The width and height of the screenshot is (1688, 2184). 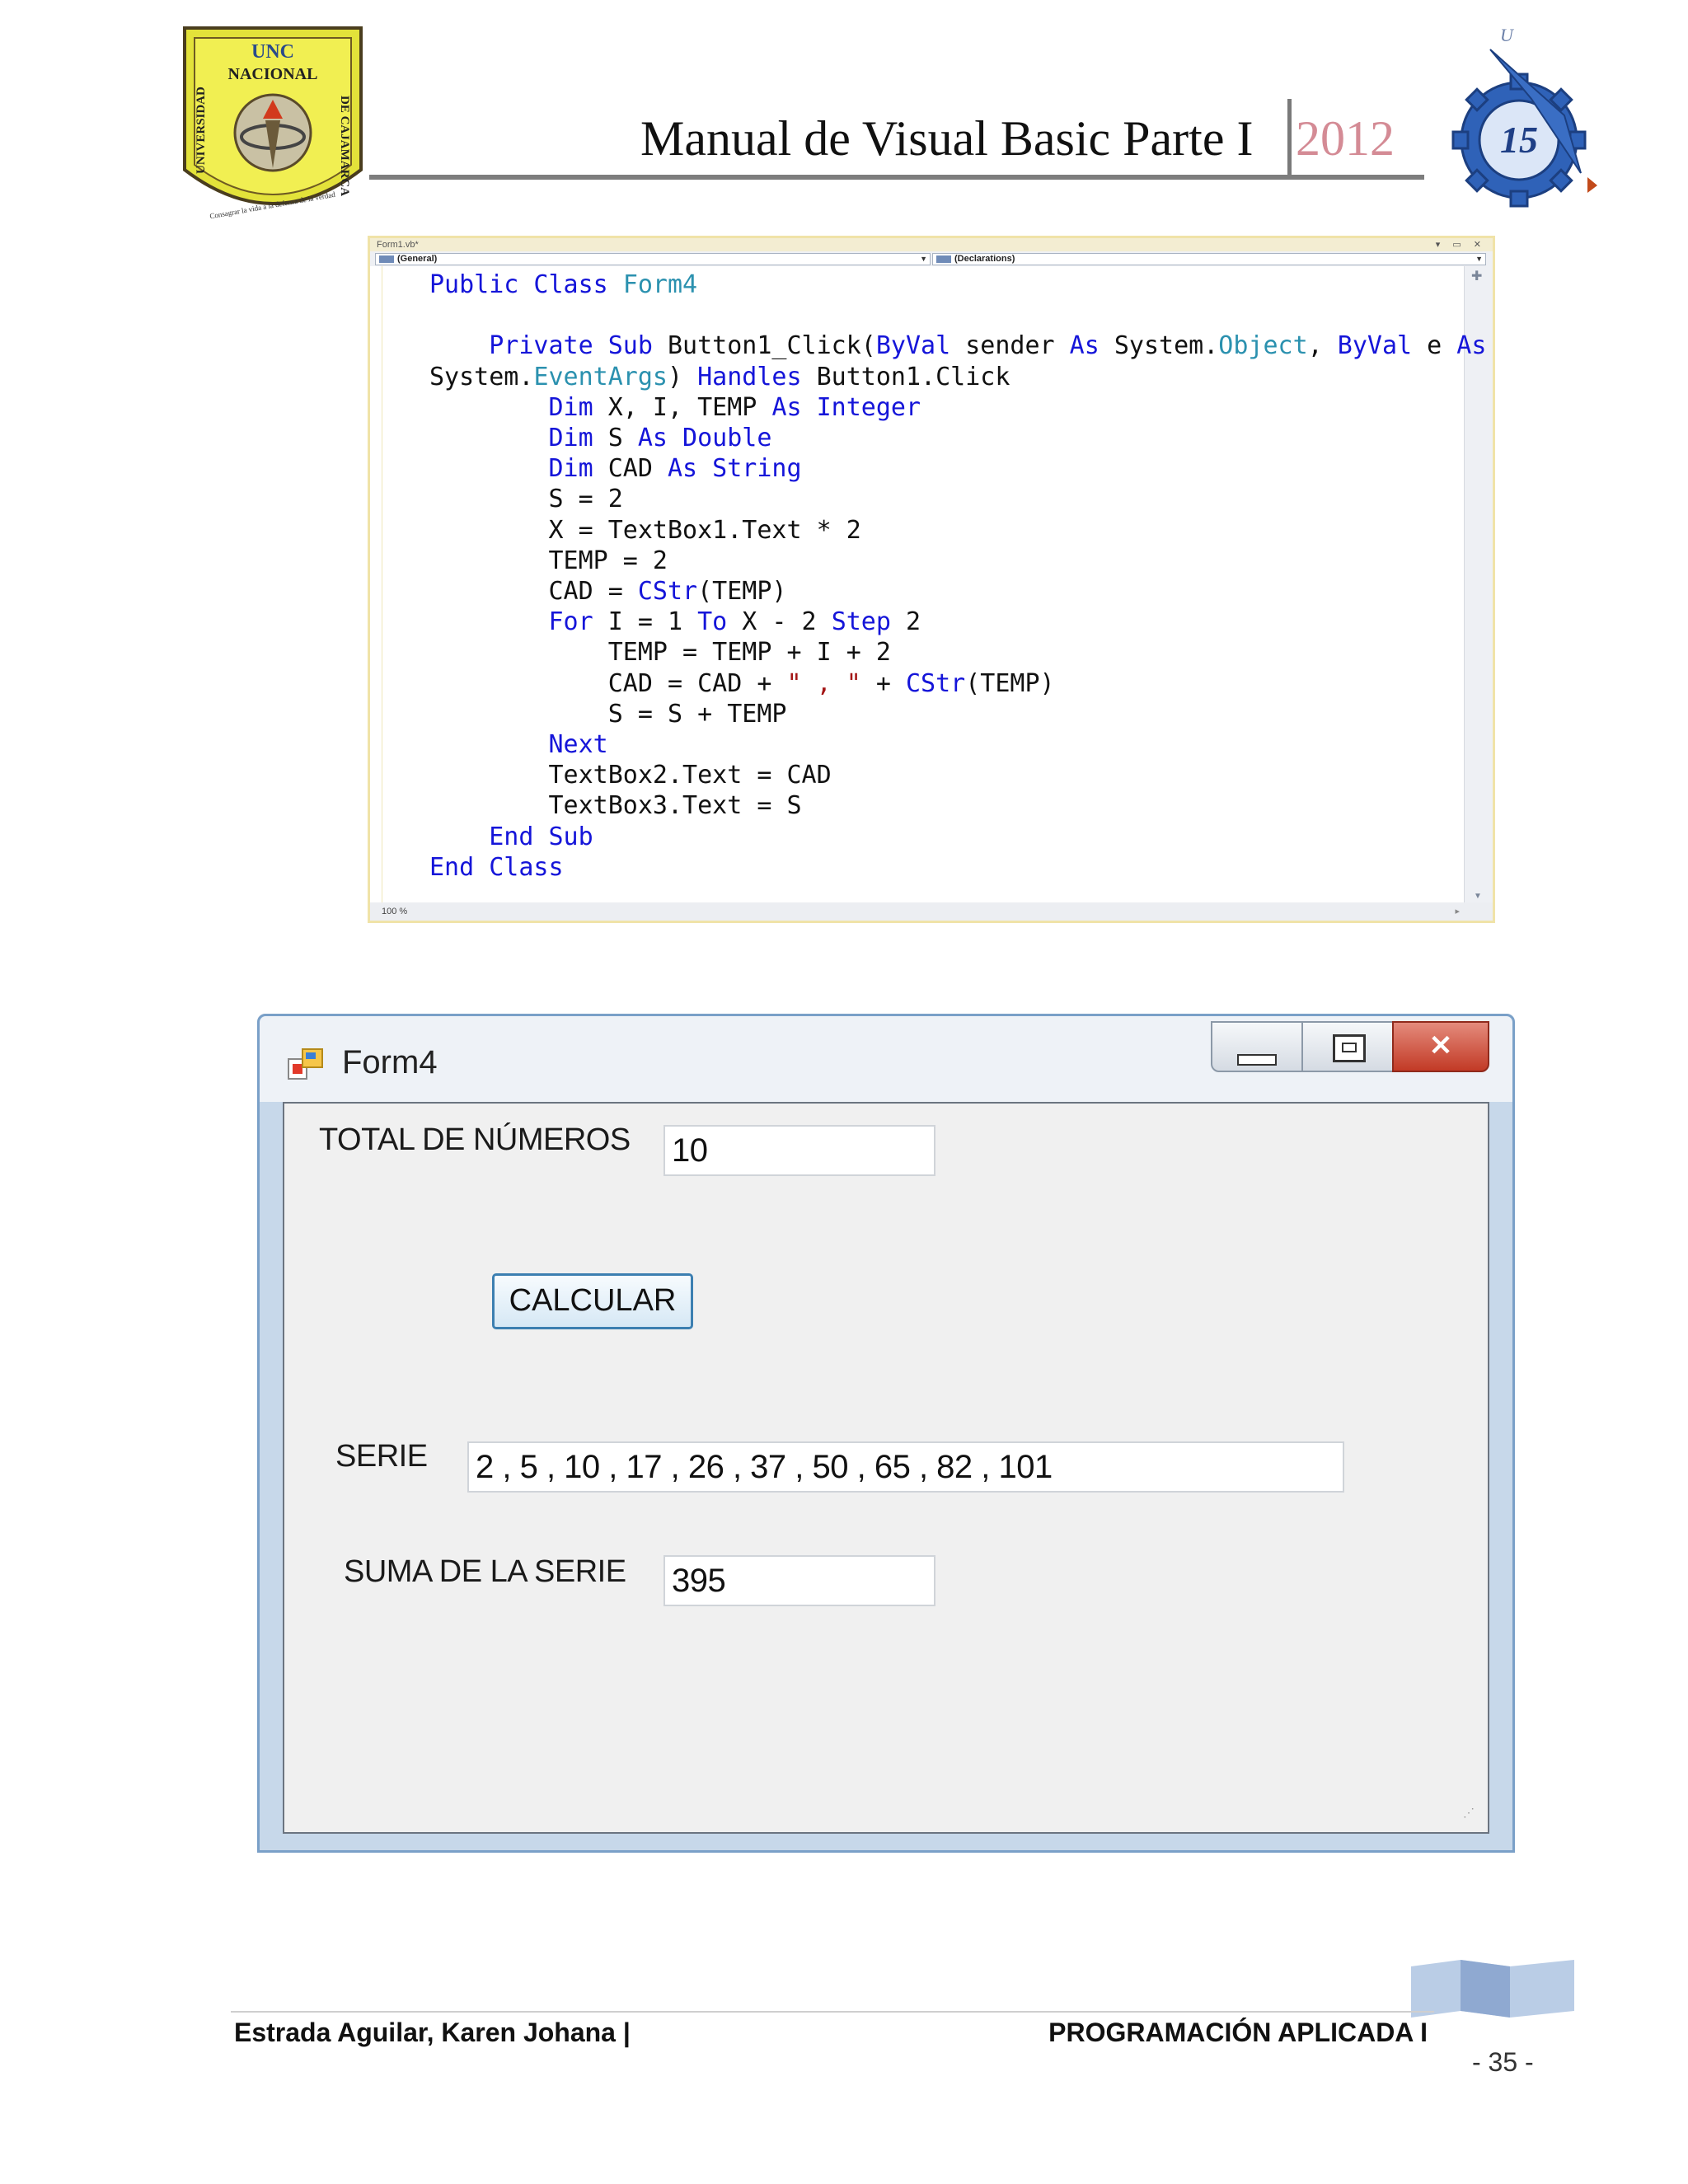 I want to click on close-icon: ✕, so click(x=1440, y=1046).